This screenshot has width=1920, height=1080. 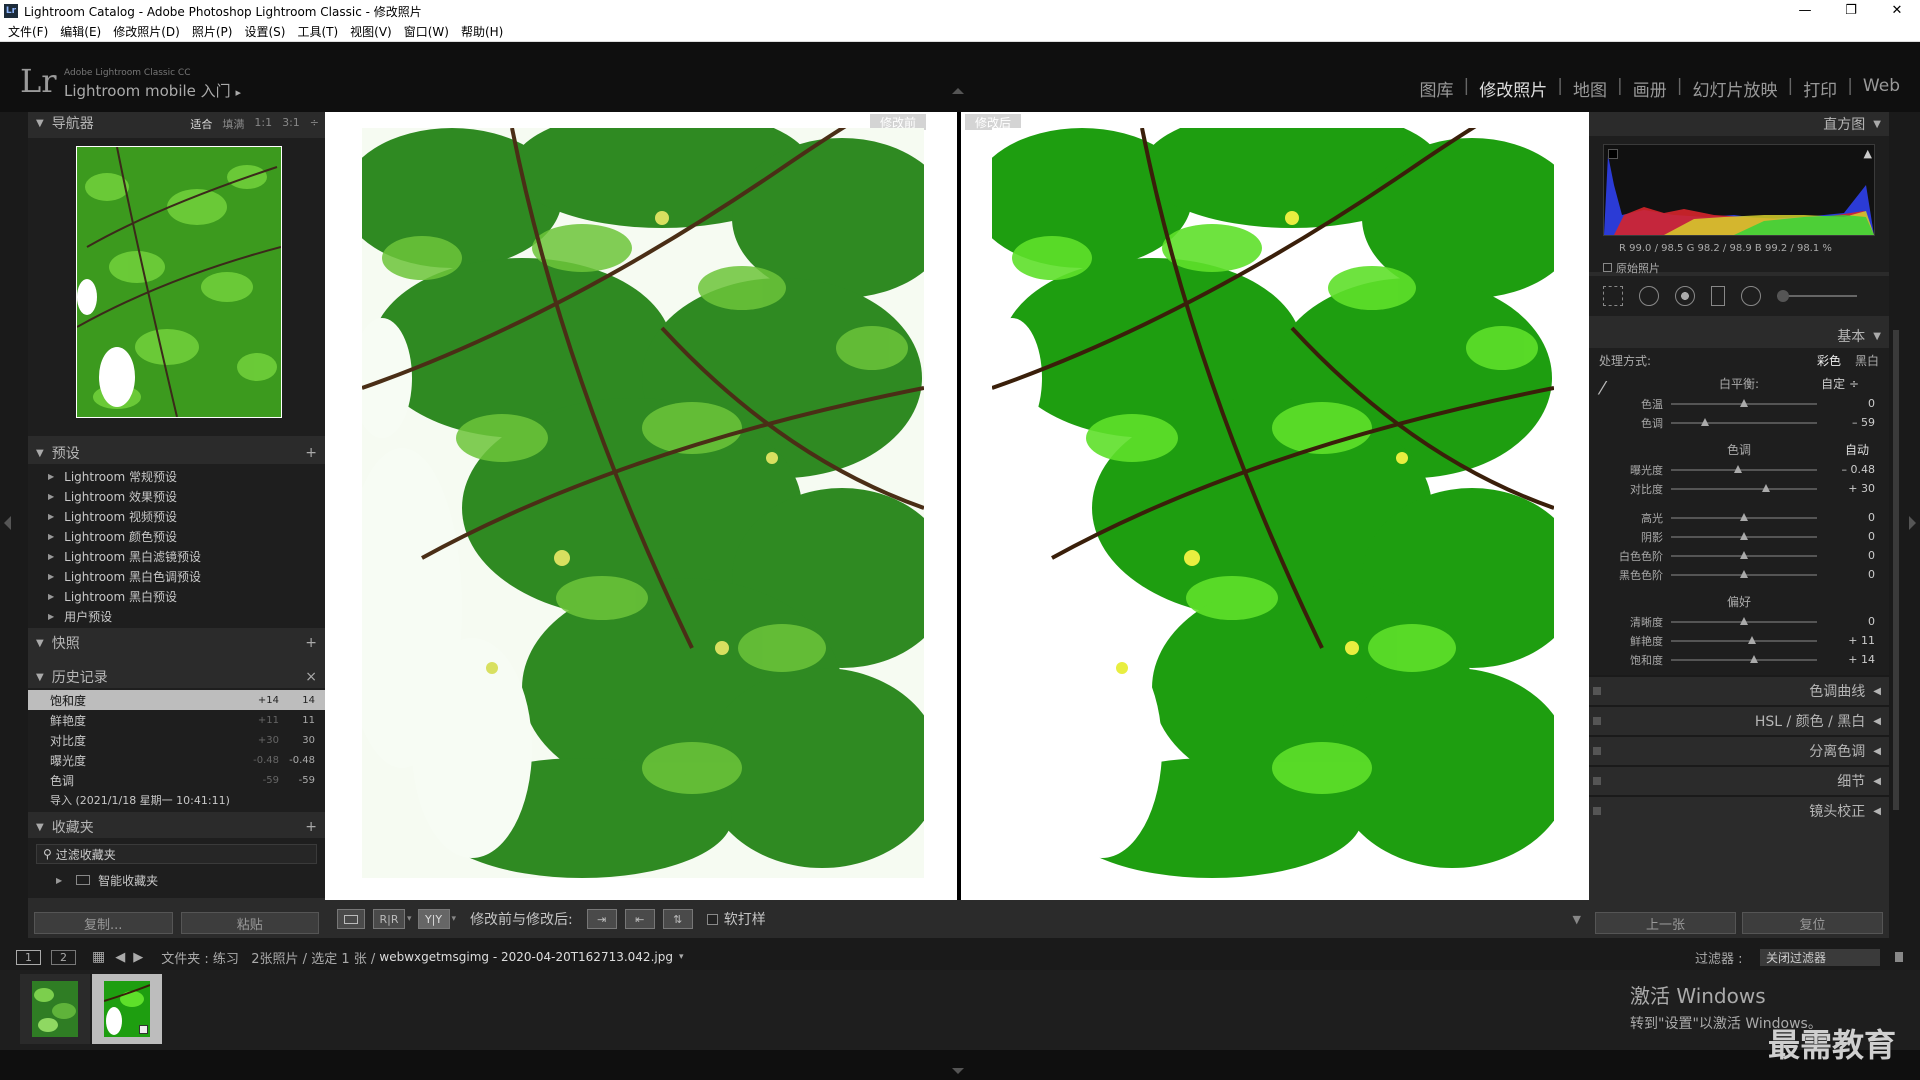 What do you see at coordinates (1734, 88) in the screenshot?
I see `module-slideshow: 幻灯片放映` at bounding box center [1734, 88].